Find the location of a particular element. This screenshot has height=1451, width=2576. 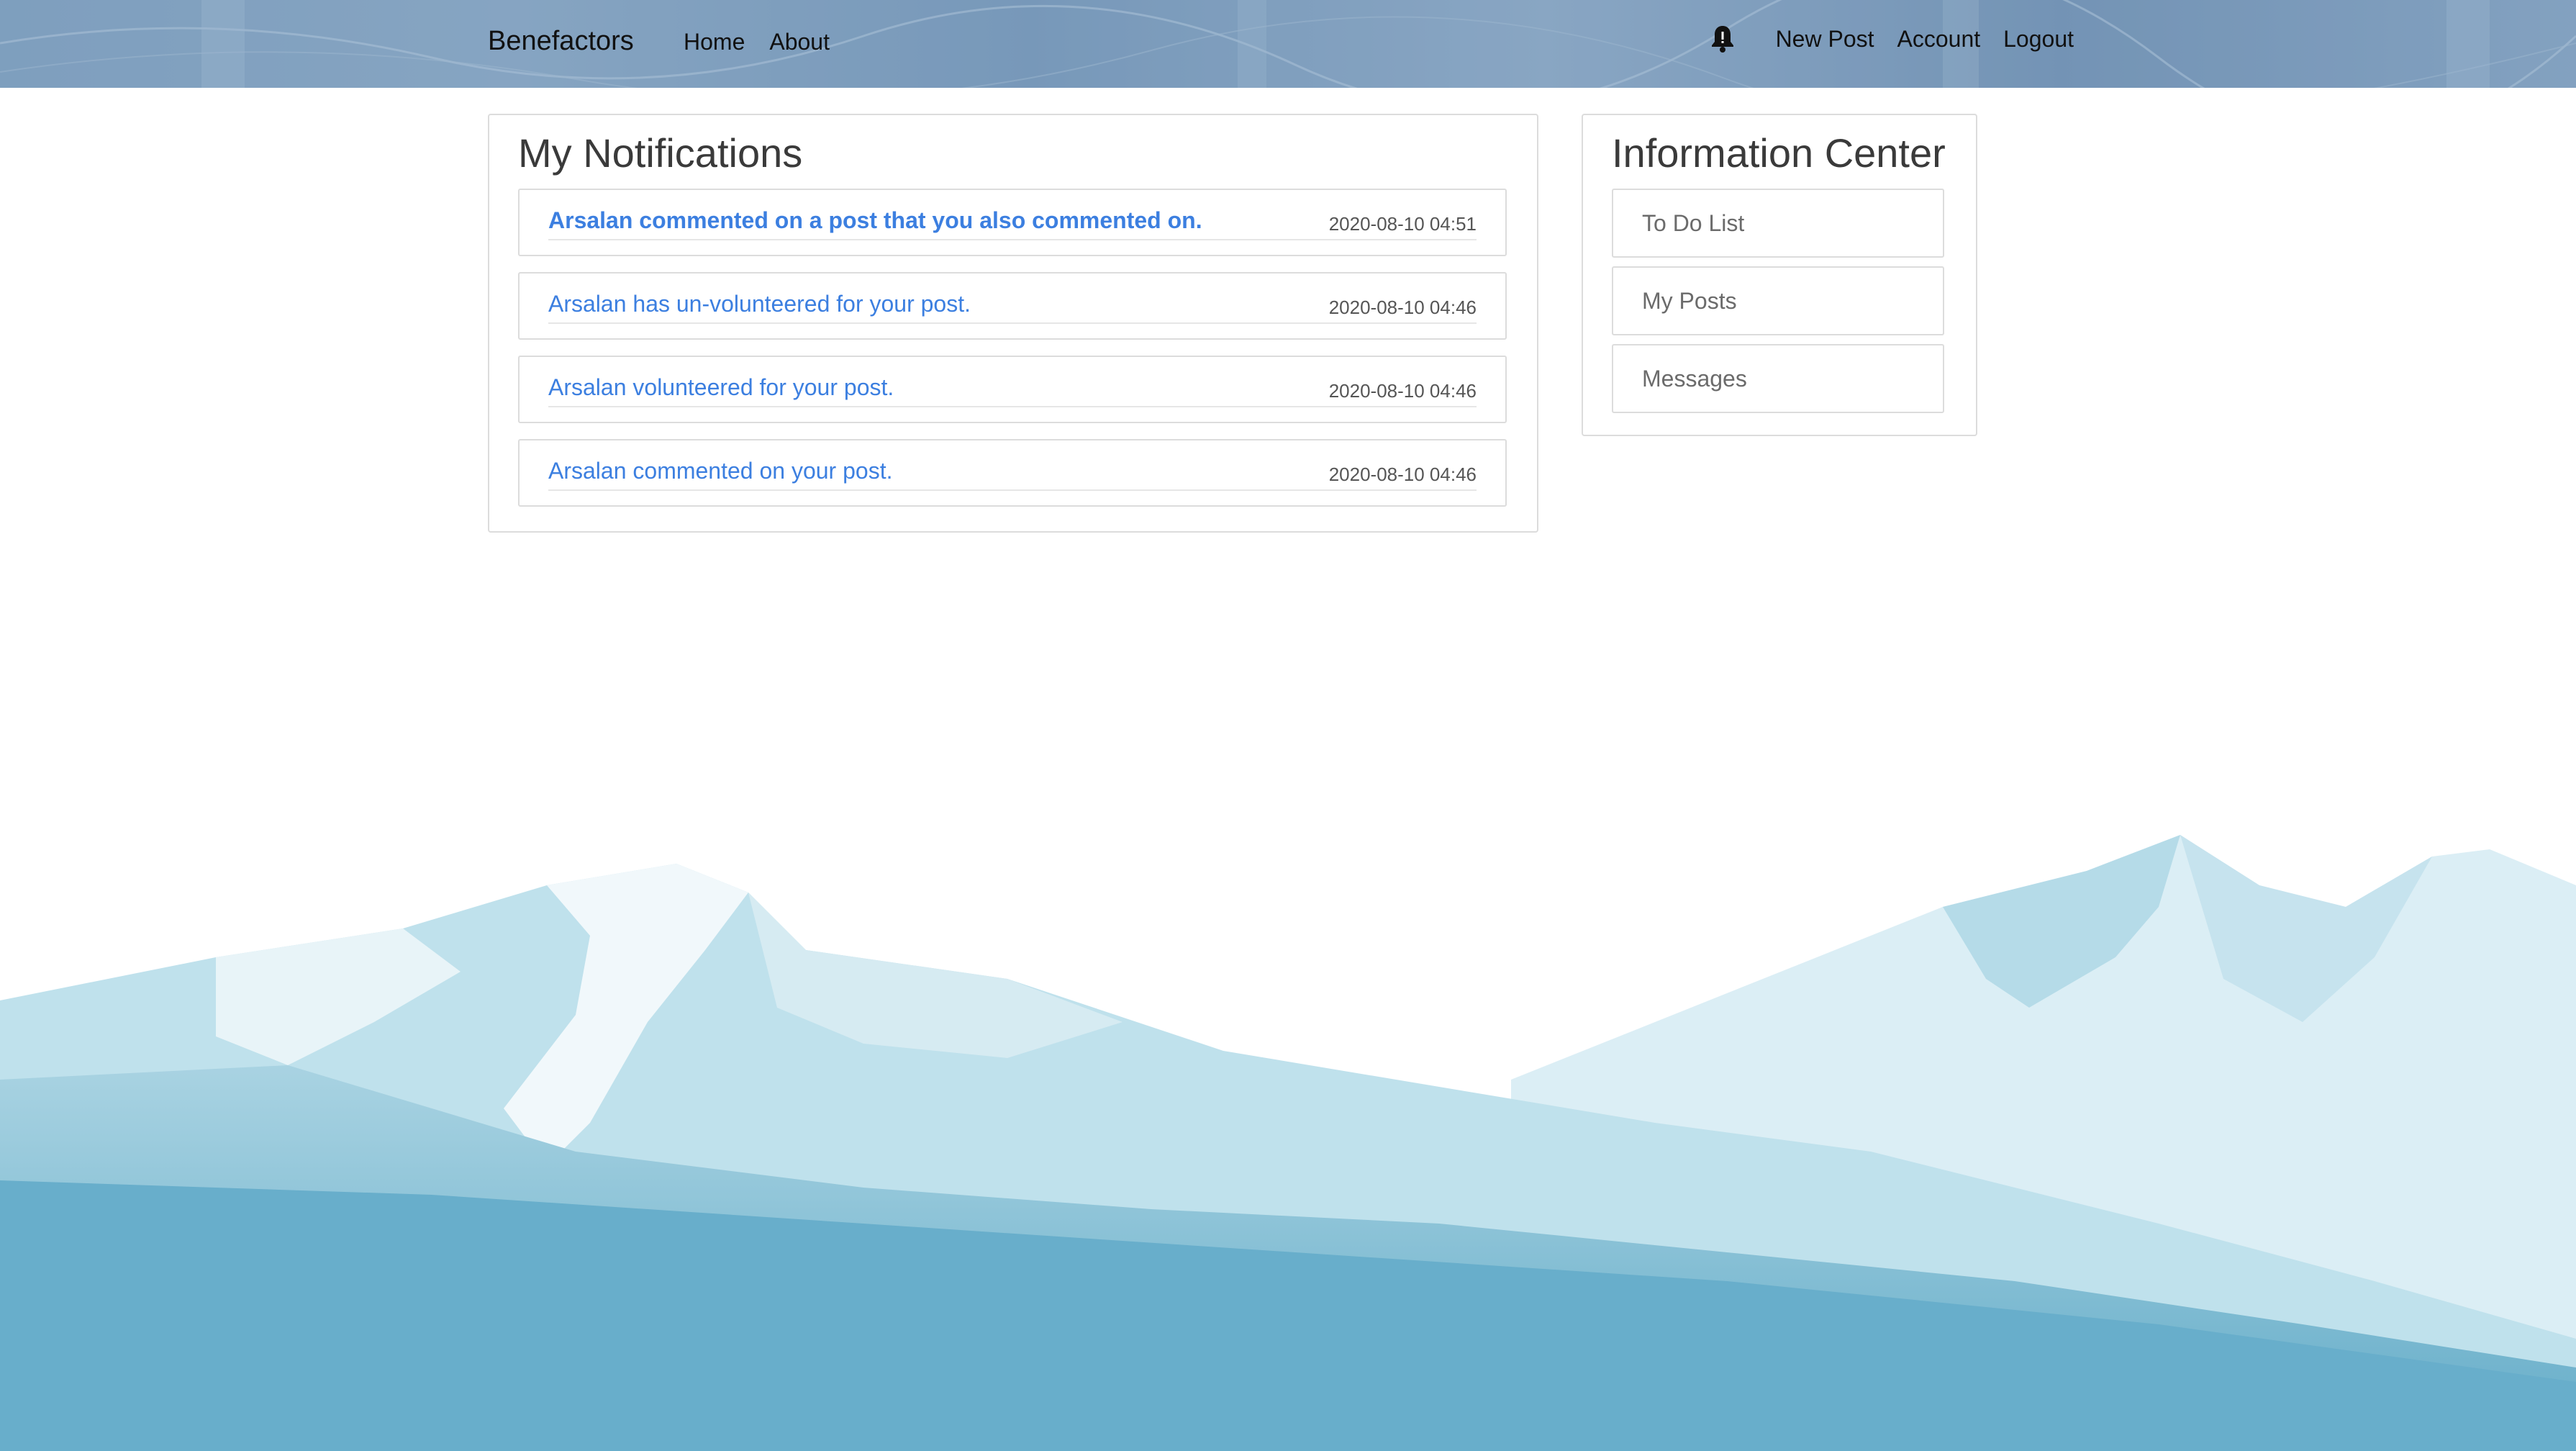

notification-link: Arsalan commented on your post. is located at coordinates (720, 471).